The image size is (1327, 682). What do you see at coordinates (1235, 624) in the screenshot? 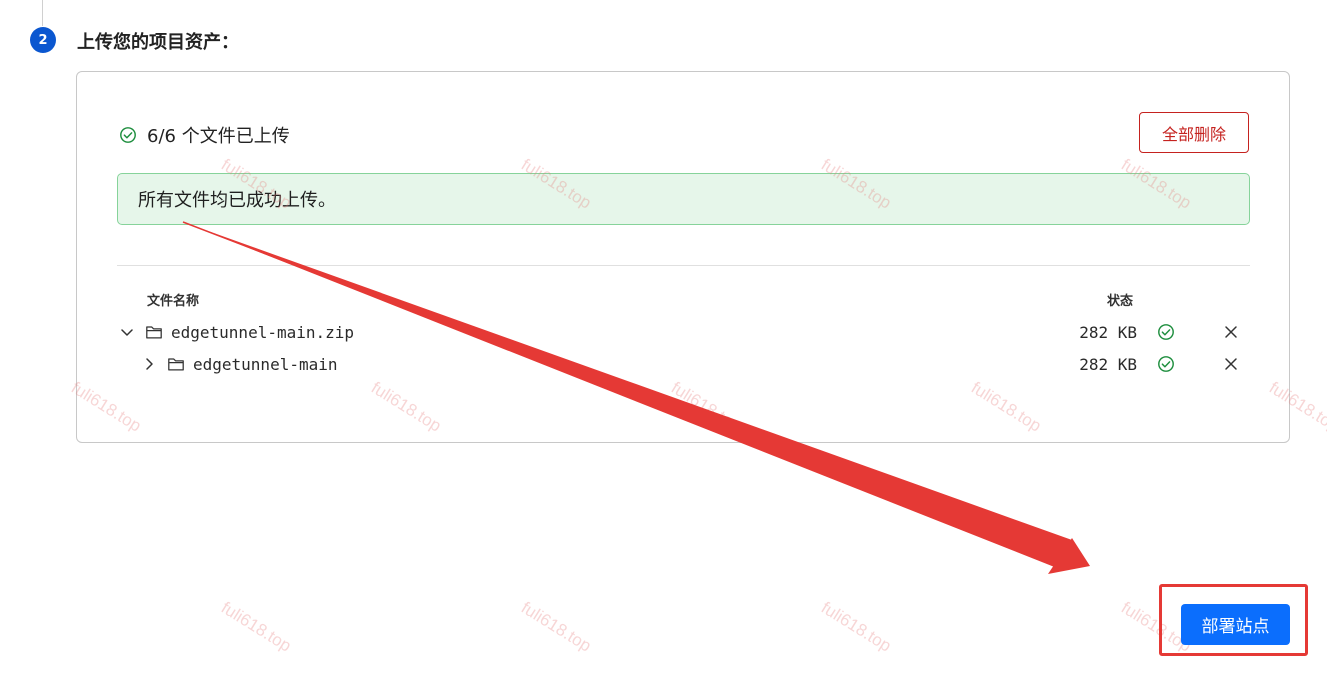
I see `deploy-site-button: 部署站点` at bounding box center [1235, 624].